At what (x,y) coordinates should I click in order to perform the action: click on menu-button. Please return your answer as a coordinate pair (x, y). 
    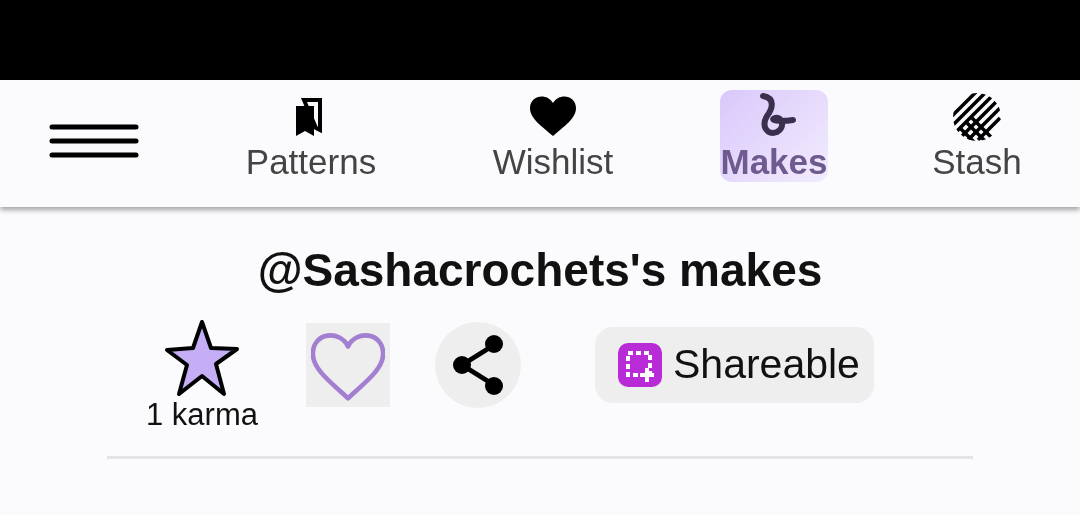
    Looking at the image, I should click on (93, 141).